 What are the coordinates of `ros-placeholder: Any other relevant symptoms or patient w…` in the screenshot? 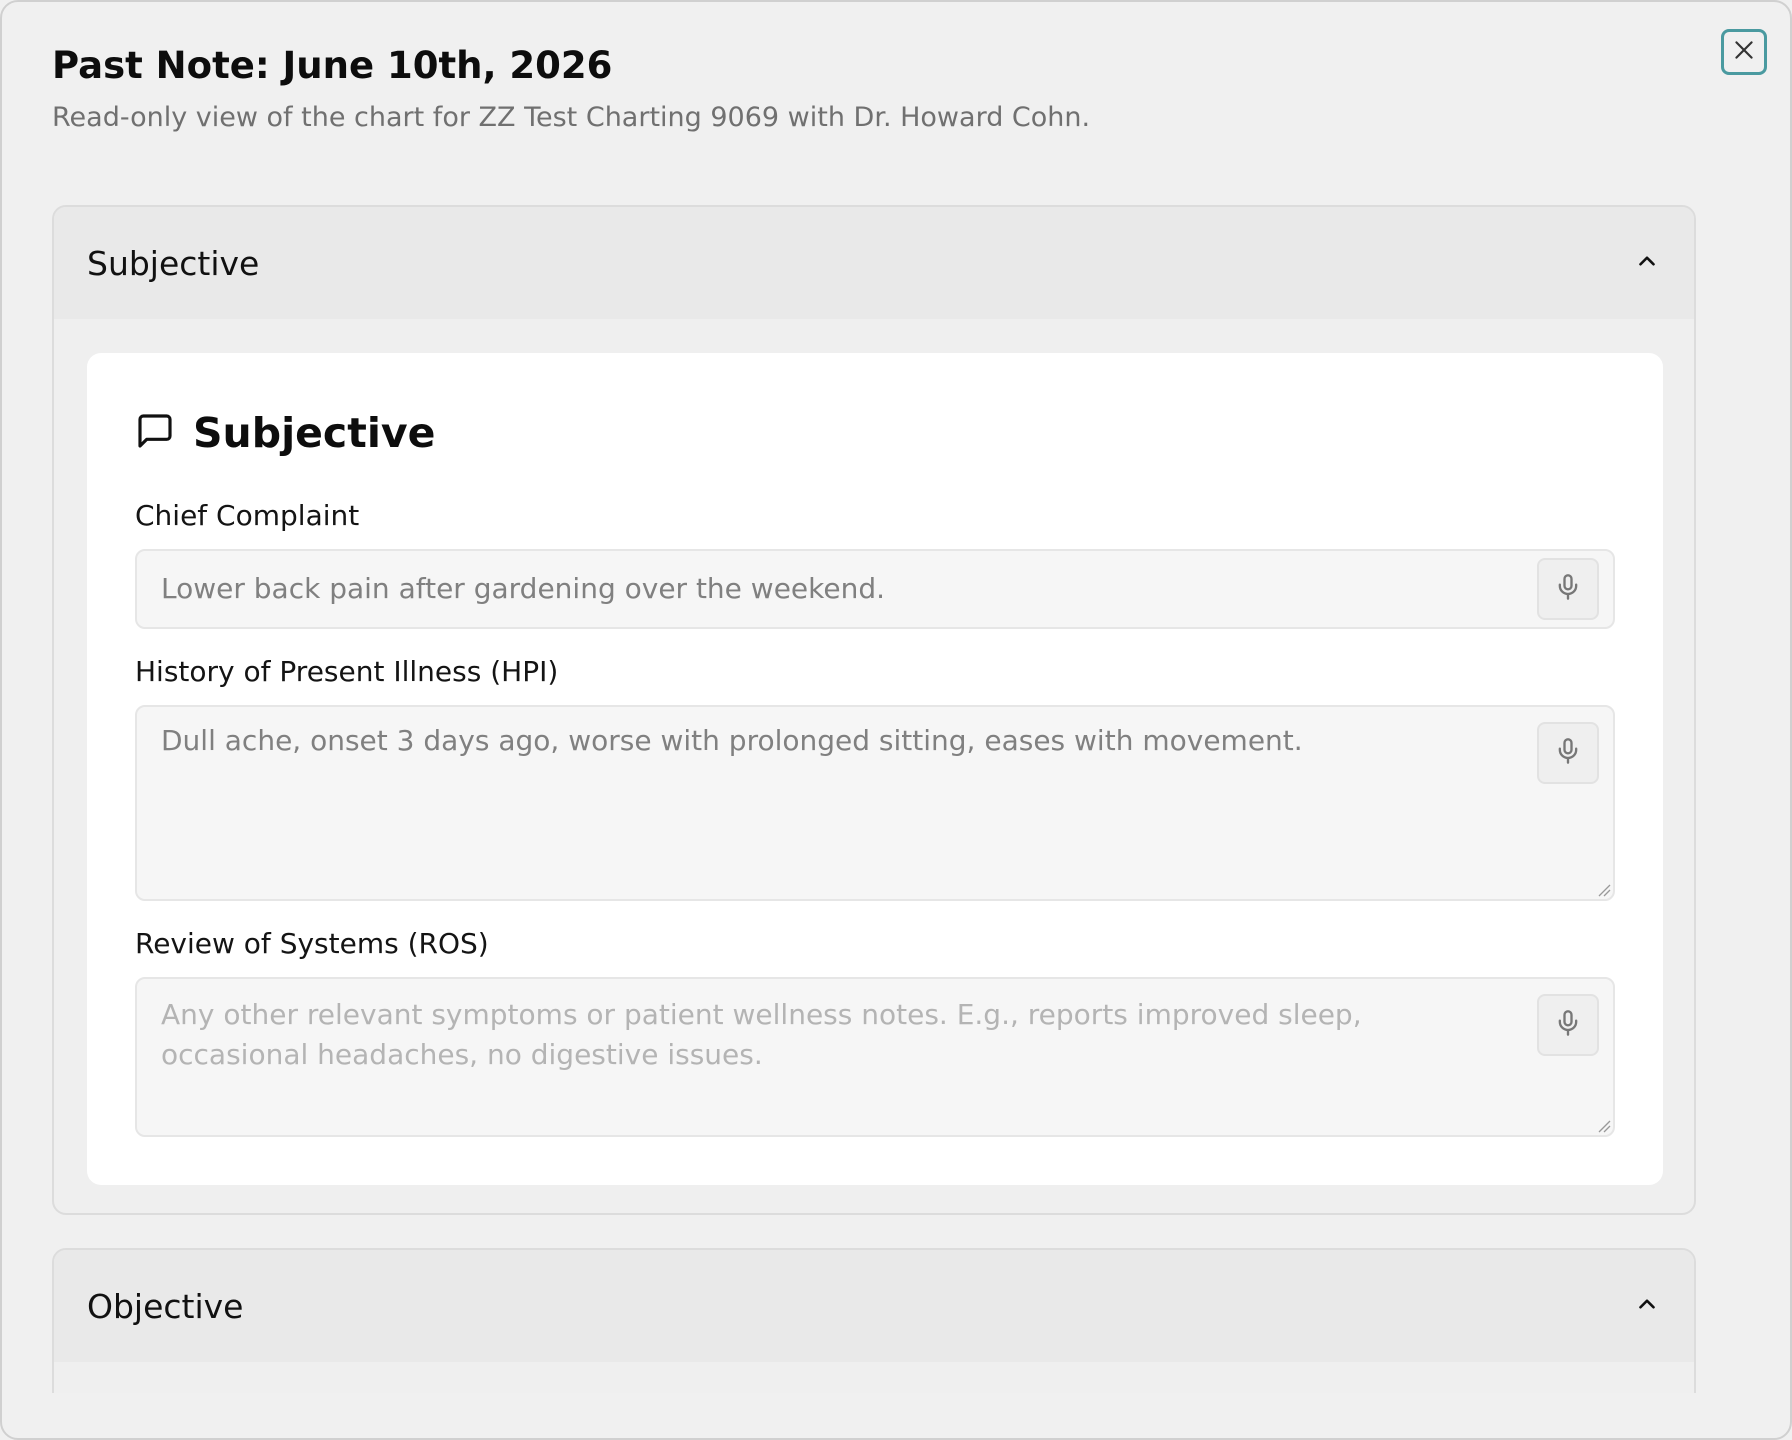 It's located at (761, 1034).